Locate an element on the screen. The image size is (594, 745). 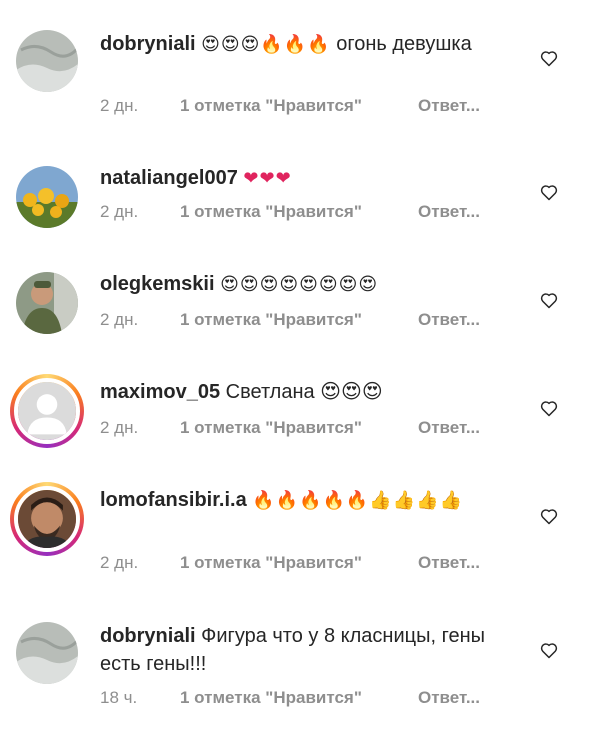
comment-text: dobryniali 😍😍😍🔥🔥🔥 огонь девушка is located at coordinates (315, 44).